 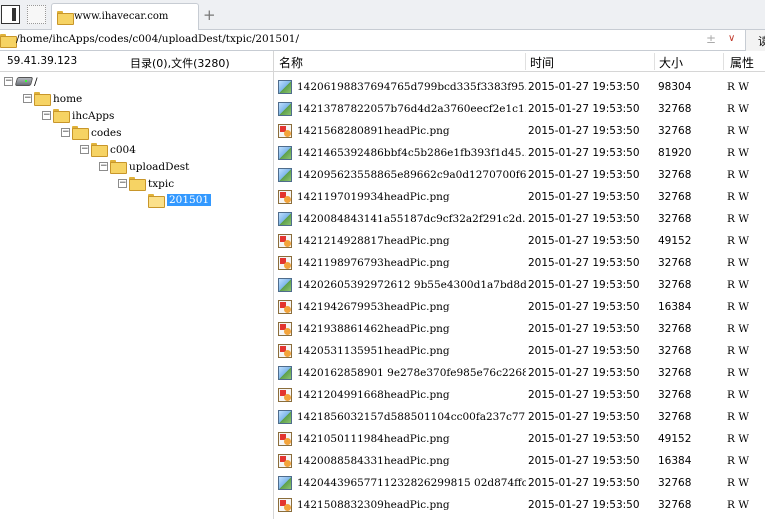 What do you see at coordinates (135, 201) in the screenshot?
I see `tree-node: 201501` at bounding box center [135, 201].